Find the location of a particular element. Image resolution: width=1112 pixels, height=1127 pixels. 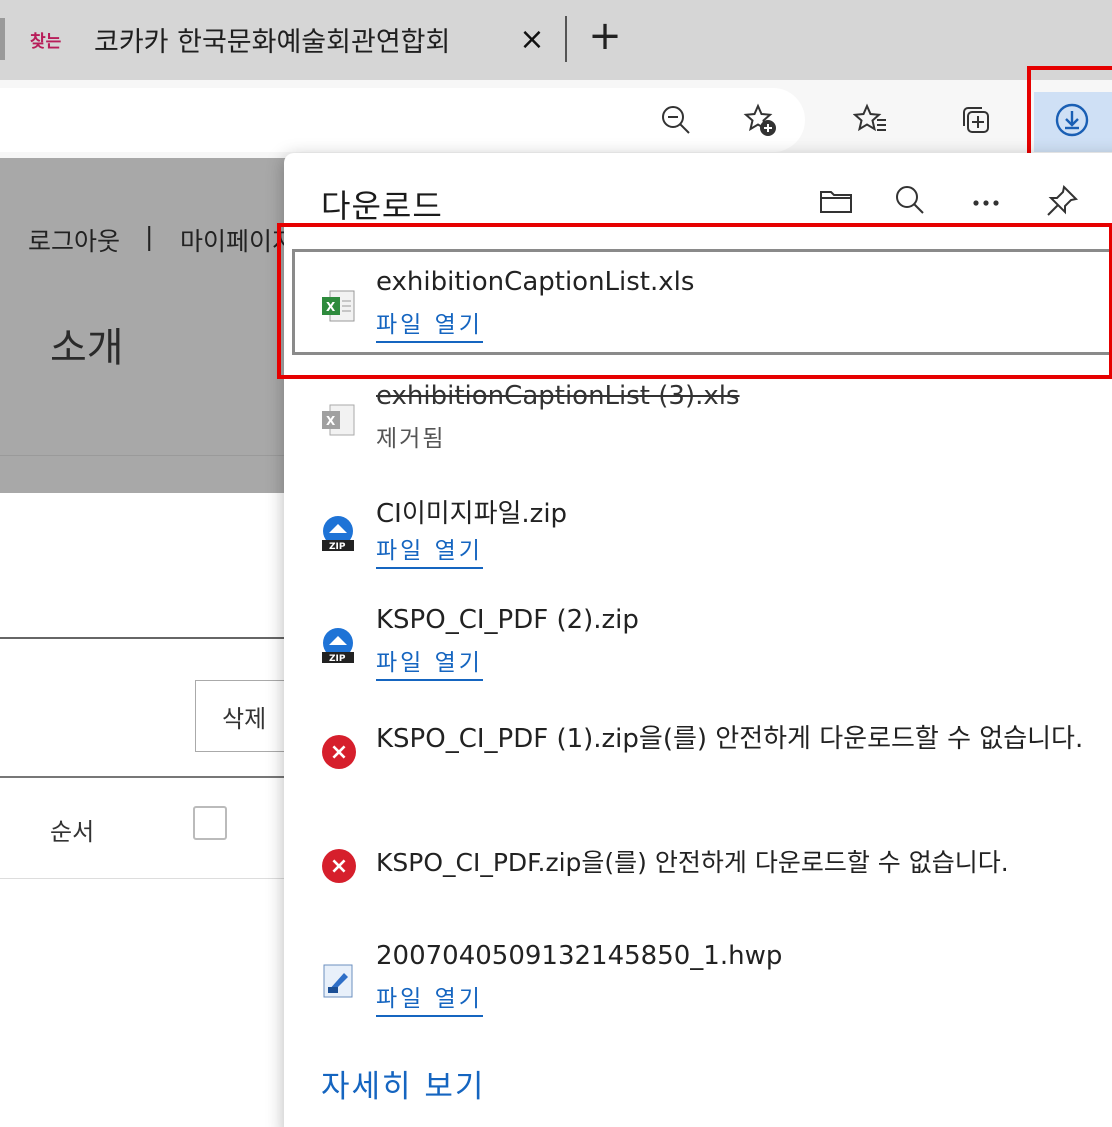

folder-icon is located at coordinates (836, 202).